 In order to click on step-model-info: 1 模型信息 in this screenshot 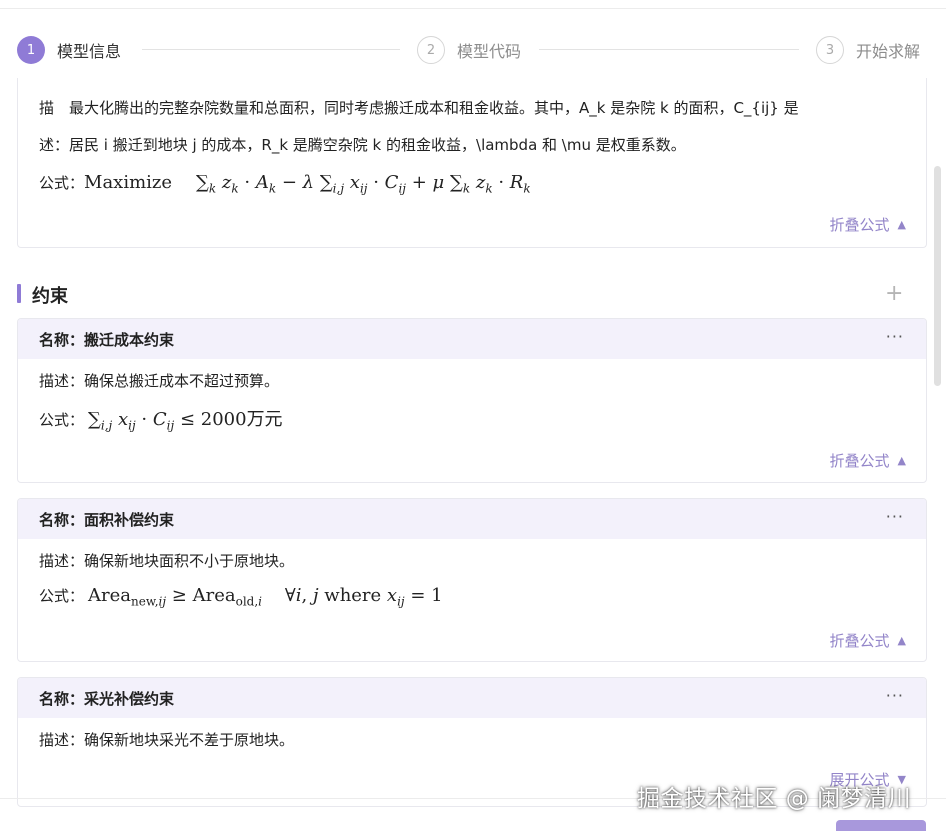, I will do `click(69, 50)`.